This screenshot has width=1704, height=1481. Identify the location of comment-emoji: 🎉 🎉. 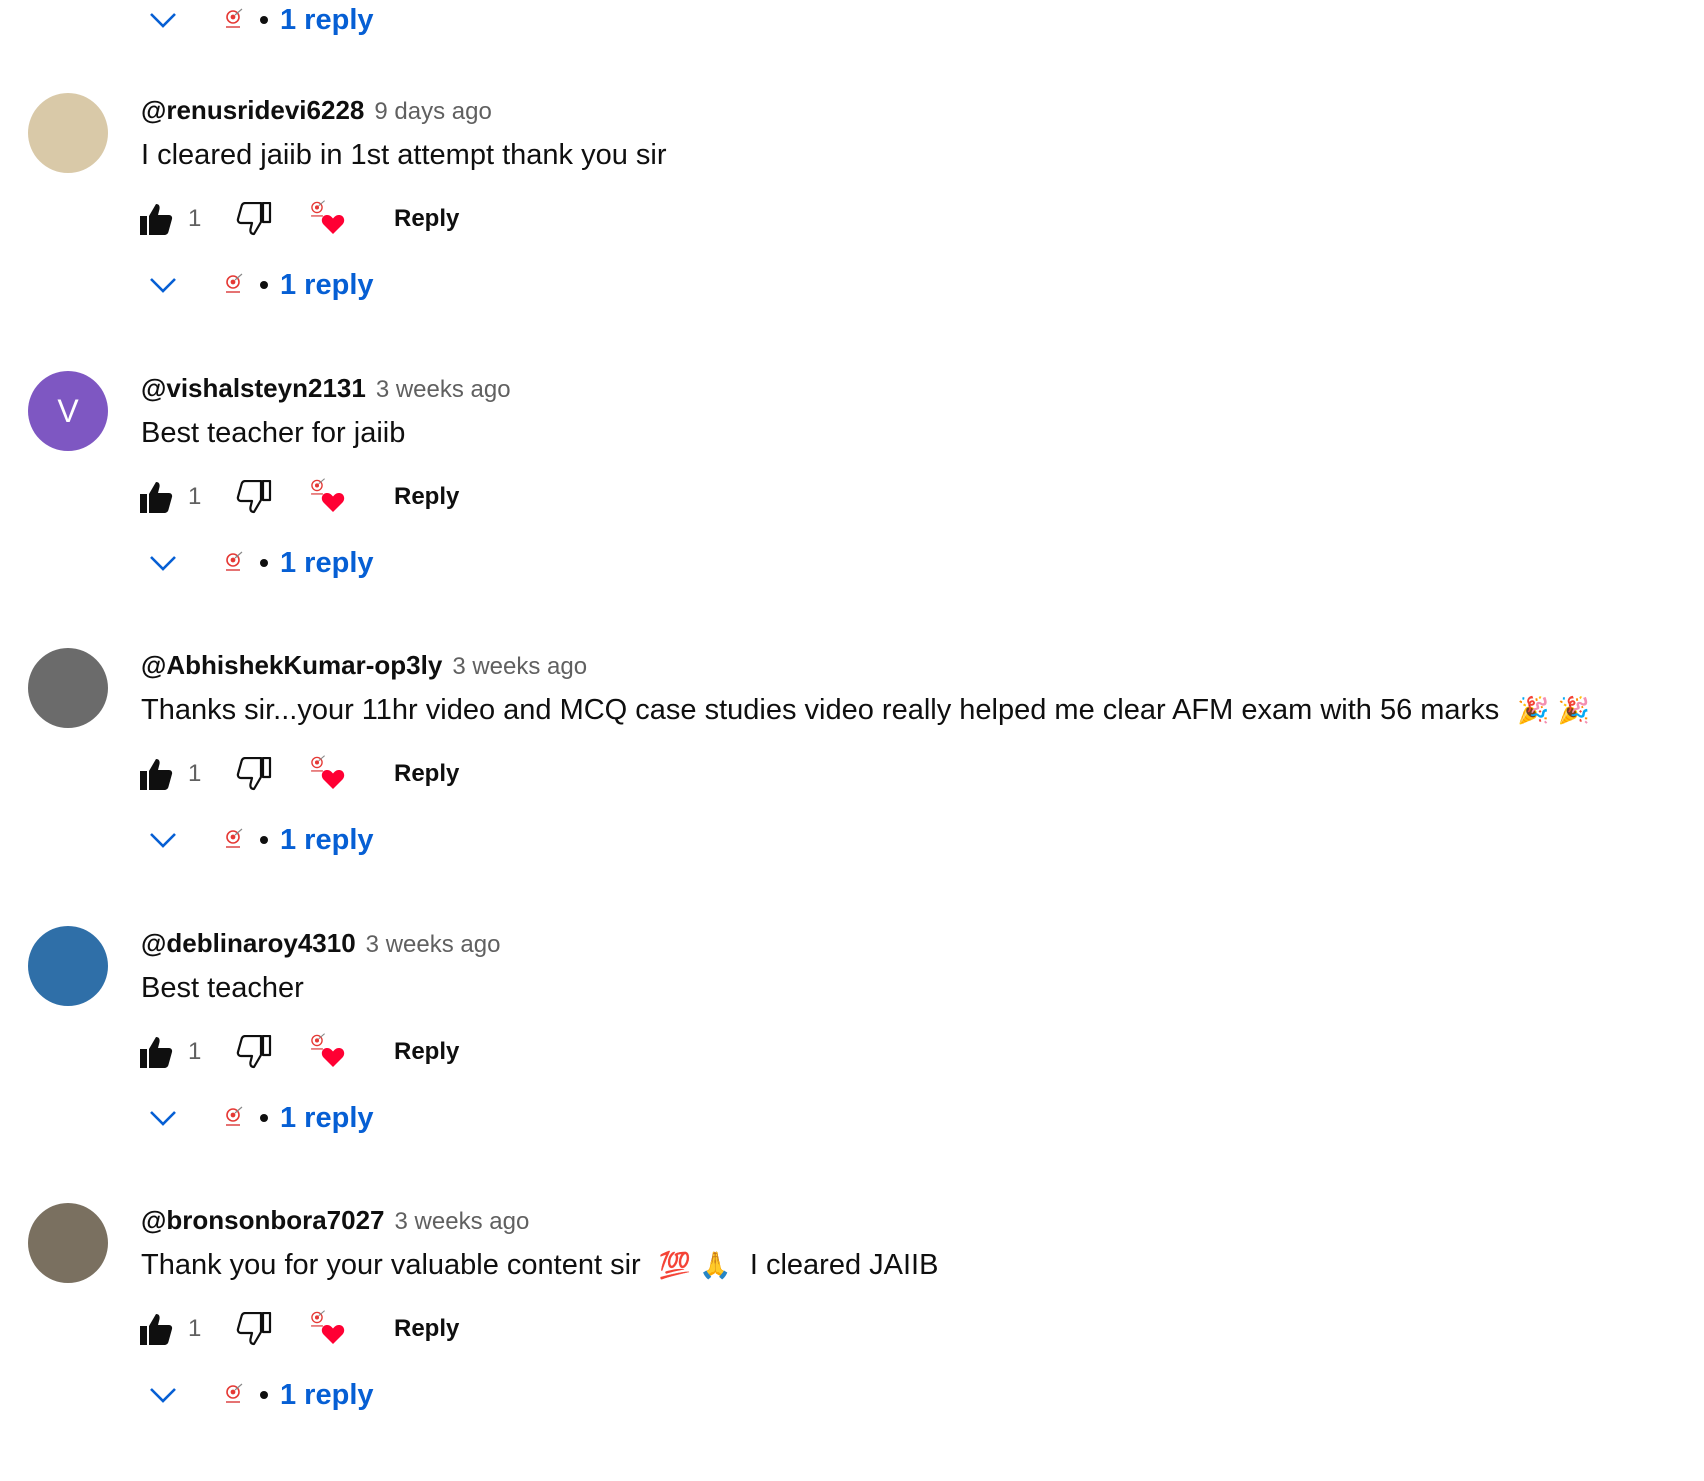
(1554, 711).